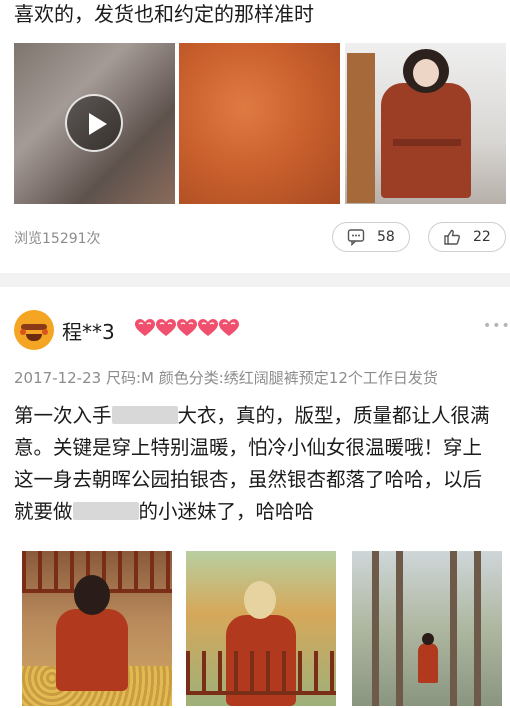 This screenshot has width=510, height=708. I want to click on more-options-icon: •••, so click(496, 326).